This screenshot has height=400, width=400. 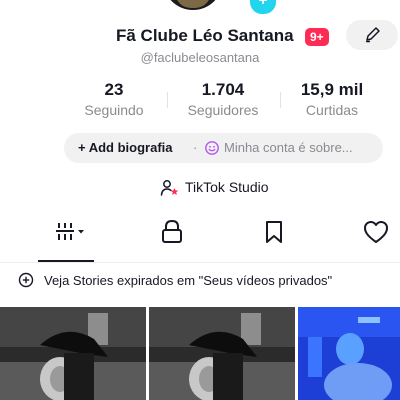 I want to click on tab-videos, so click(x=66, y=232).